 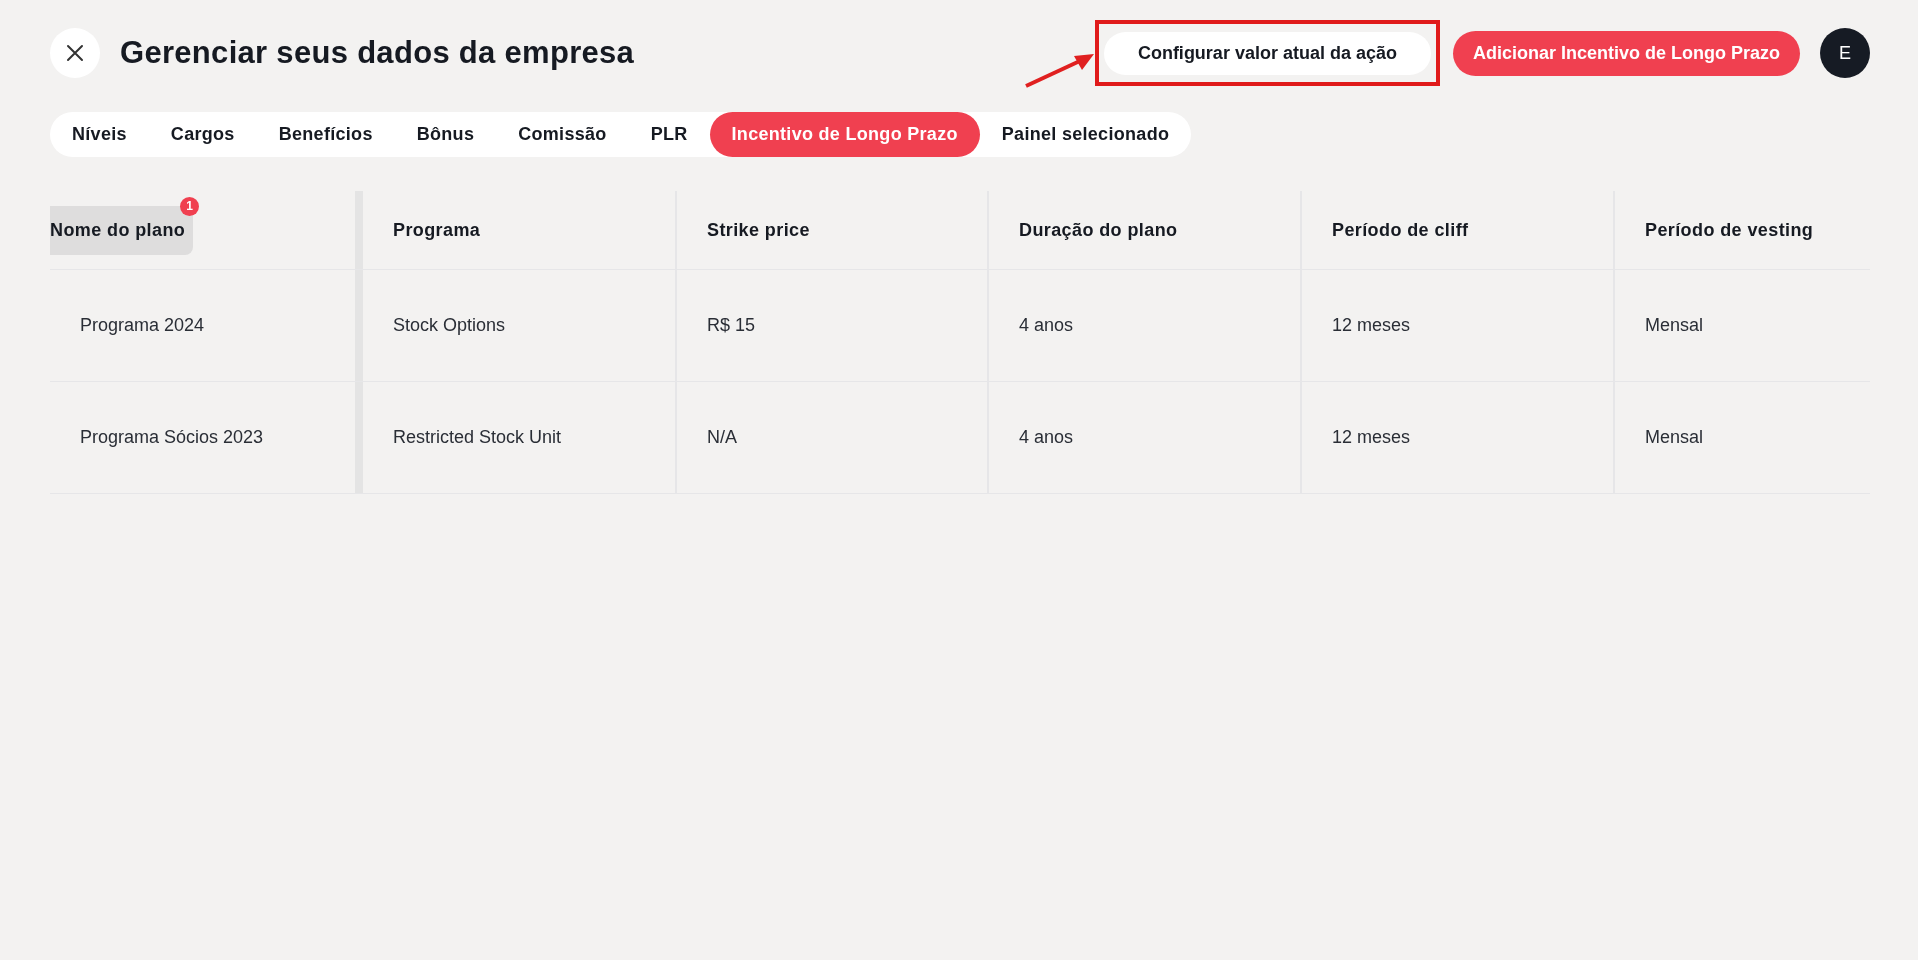 What do you see at coordinates (190, 206) in the screenshot?
I see `notification-badge: 1` at bounding box center [190, 206].